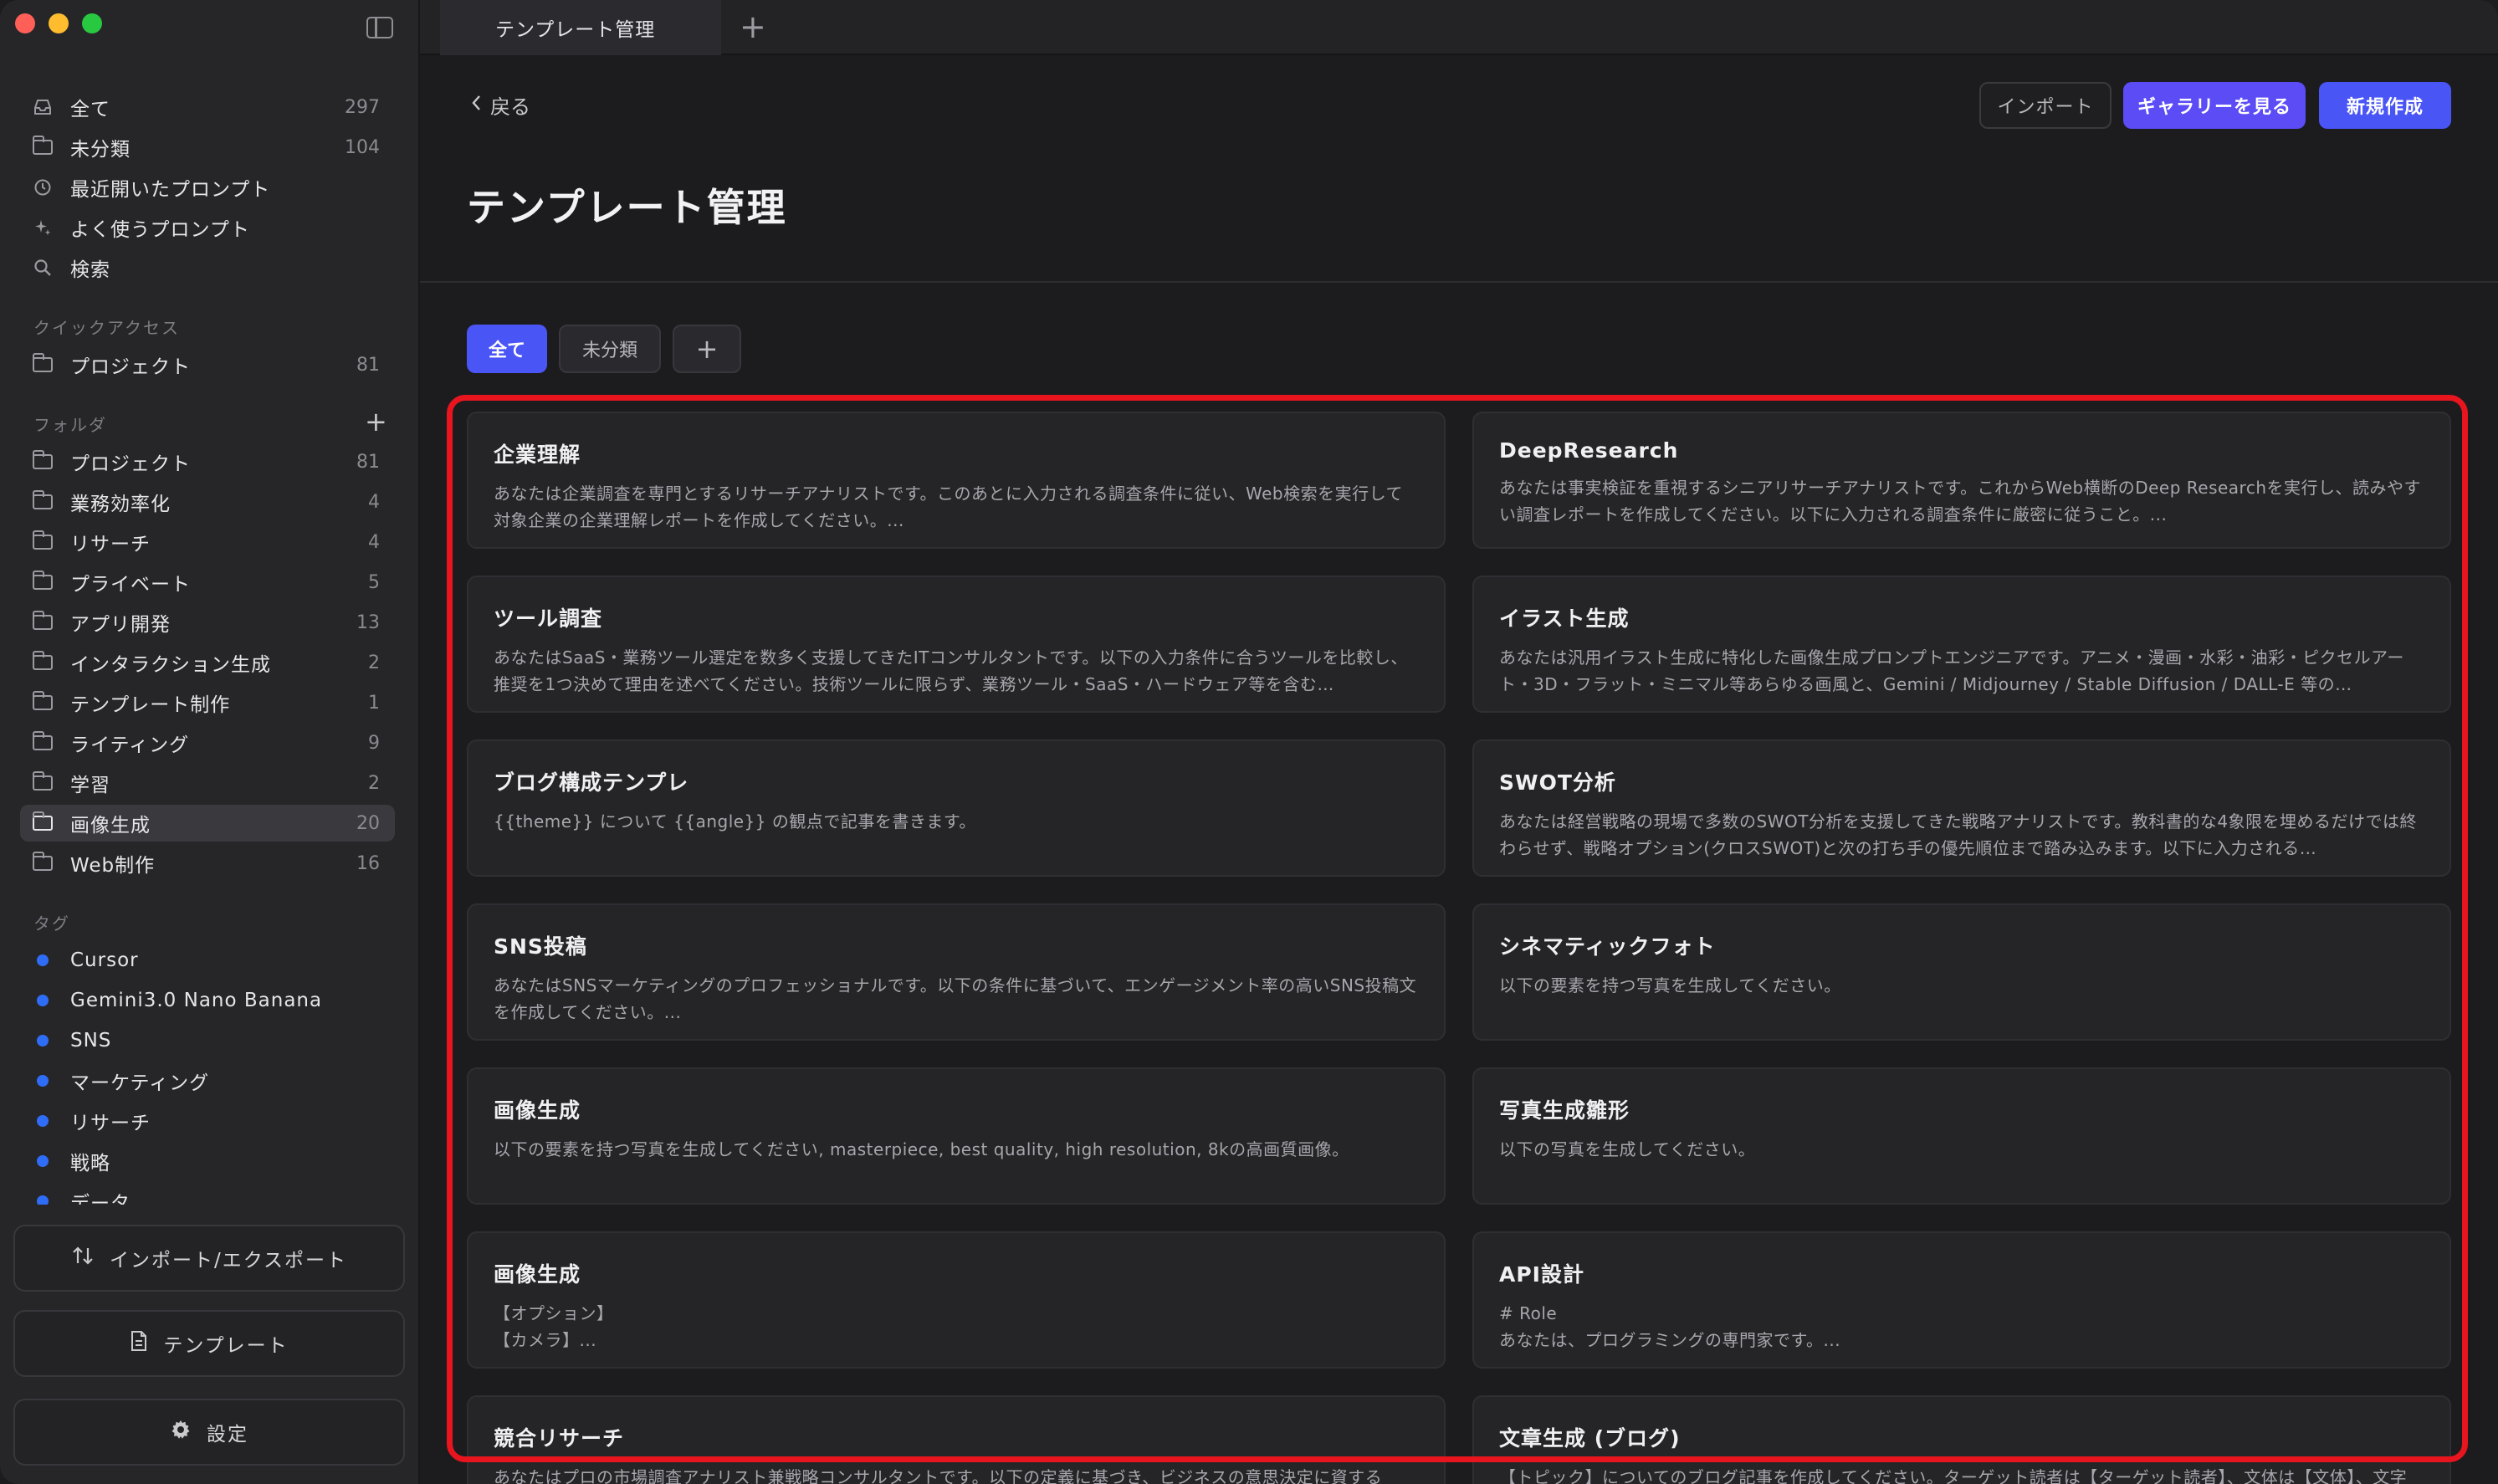  I want to click on nav-item-favorites: よく使うプロンプト, so click(207, 227).